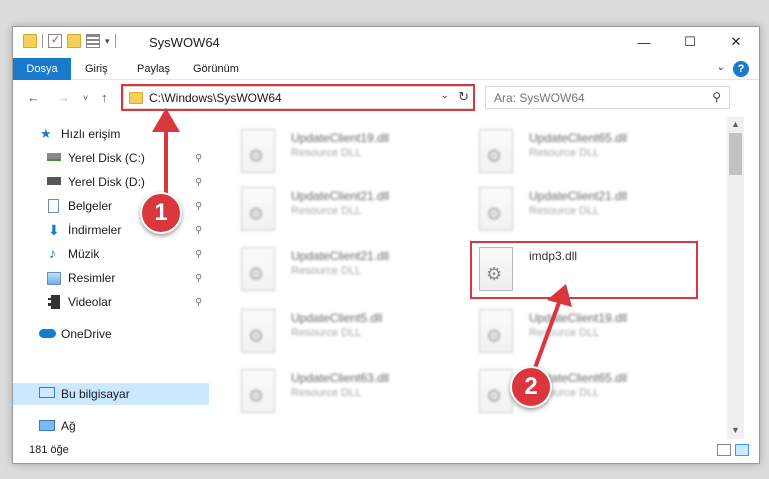  I want to click on step-2-badge: 2, so click(531, 387).